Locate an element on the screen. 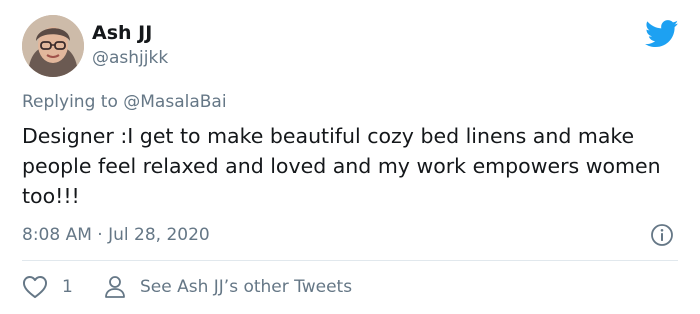 The height and width of the screenshot is (314, 700). heart-icon is located at coordinates (35, 287).